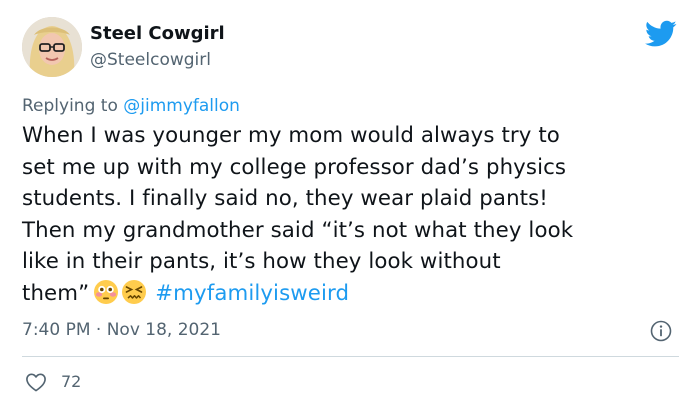 This screenshot has height=410, width=700. What do you see at coordinates (157, 47) in the screenshot?
I see `author-info: Steel Cowgirl @Steelcowgirl` at bounding box center [157, 47].